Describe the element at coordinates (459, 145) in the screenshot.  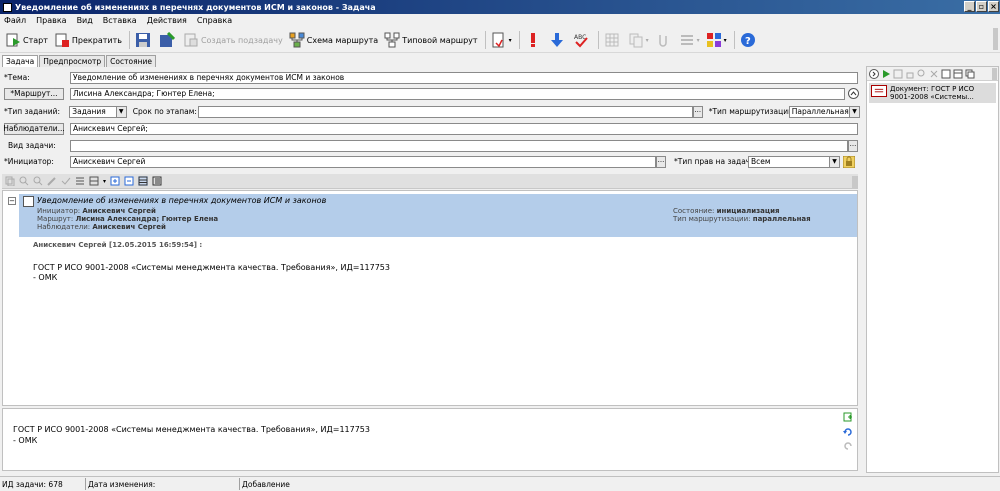
I see `task-kind-input` at that location.